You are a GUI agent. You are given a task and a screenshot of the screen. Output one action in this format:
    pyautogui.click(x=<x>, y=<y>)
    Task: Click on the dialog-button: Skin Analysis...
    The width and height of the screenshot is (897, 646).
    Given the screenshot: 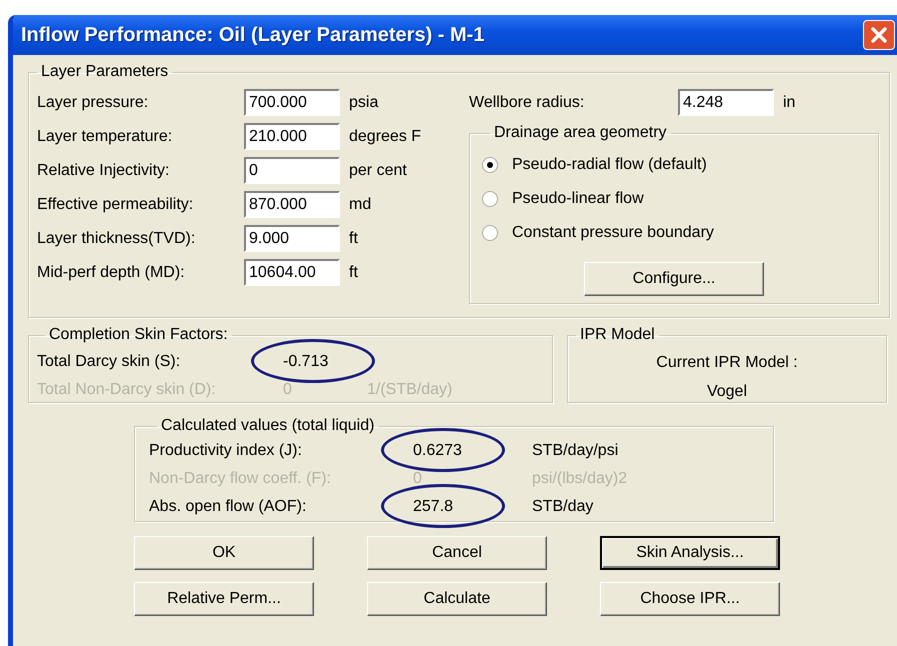 What is the action you would take?
    pyautogui.click(x=690, y=553)
    